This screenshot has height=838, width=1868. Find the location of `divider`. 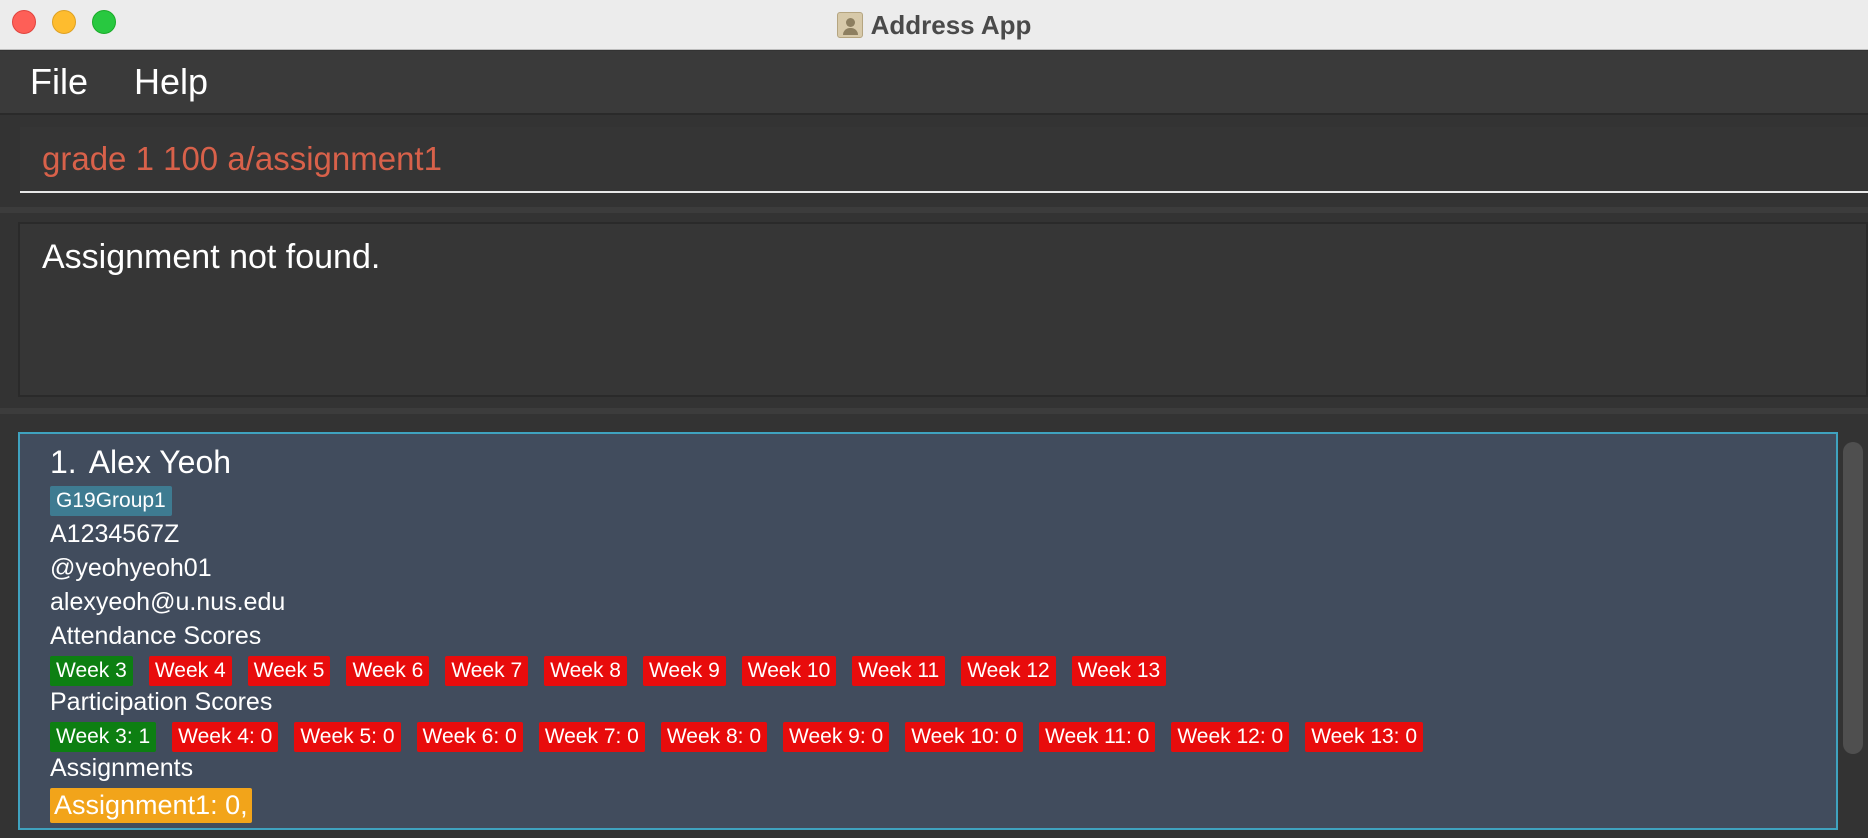

divider is located at coordinates (934, 210).